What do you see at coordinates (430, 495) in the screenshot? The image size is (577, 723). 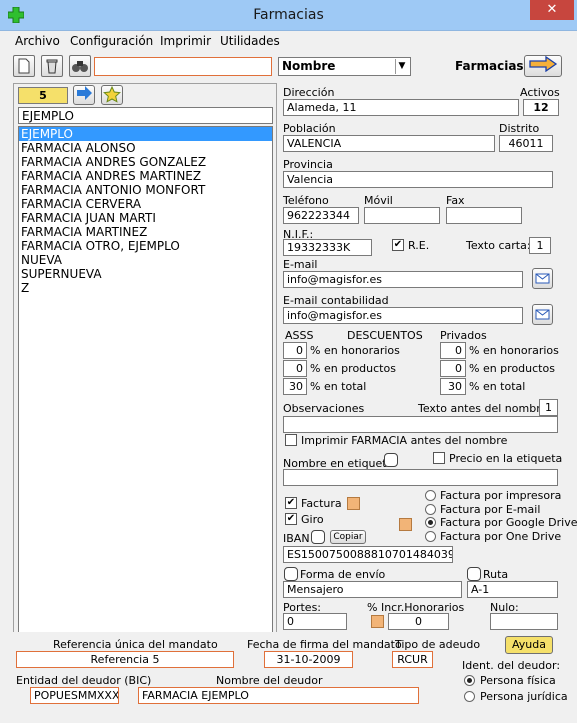 I see `factura-impresora-radio` at bounding box center [430, 495].